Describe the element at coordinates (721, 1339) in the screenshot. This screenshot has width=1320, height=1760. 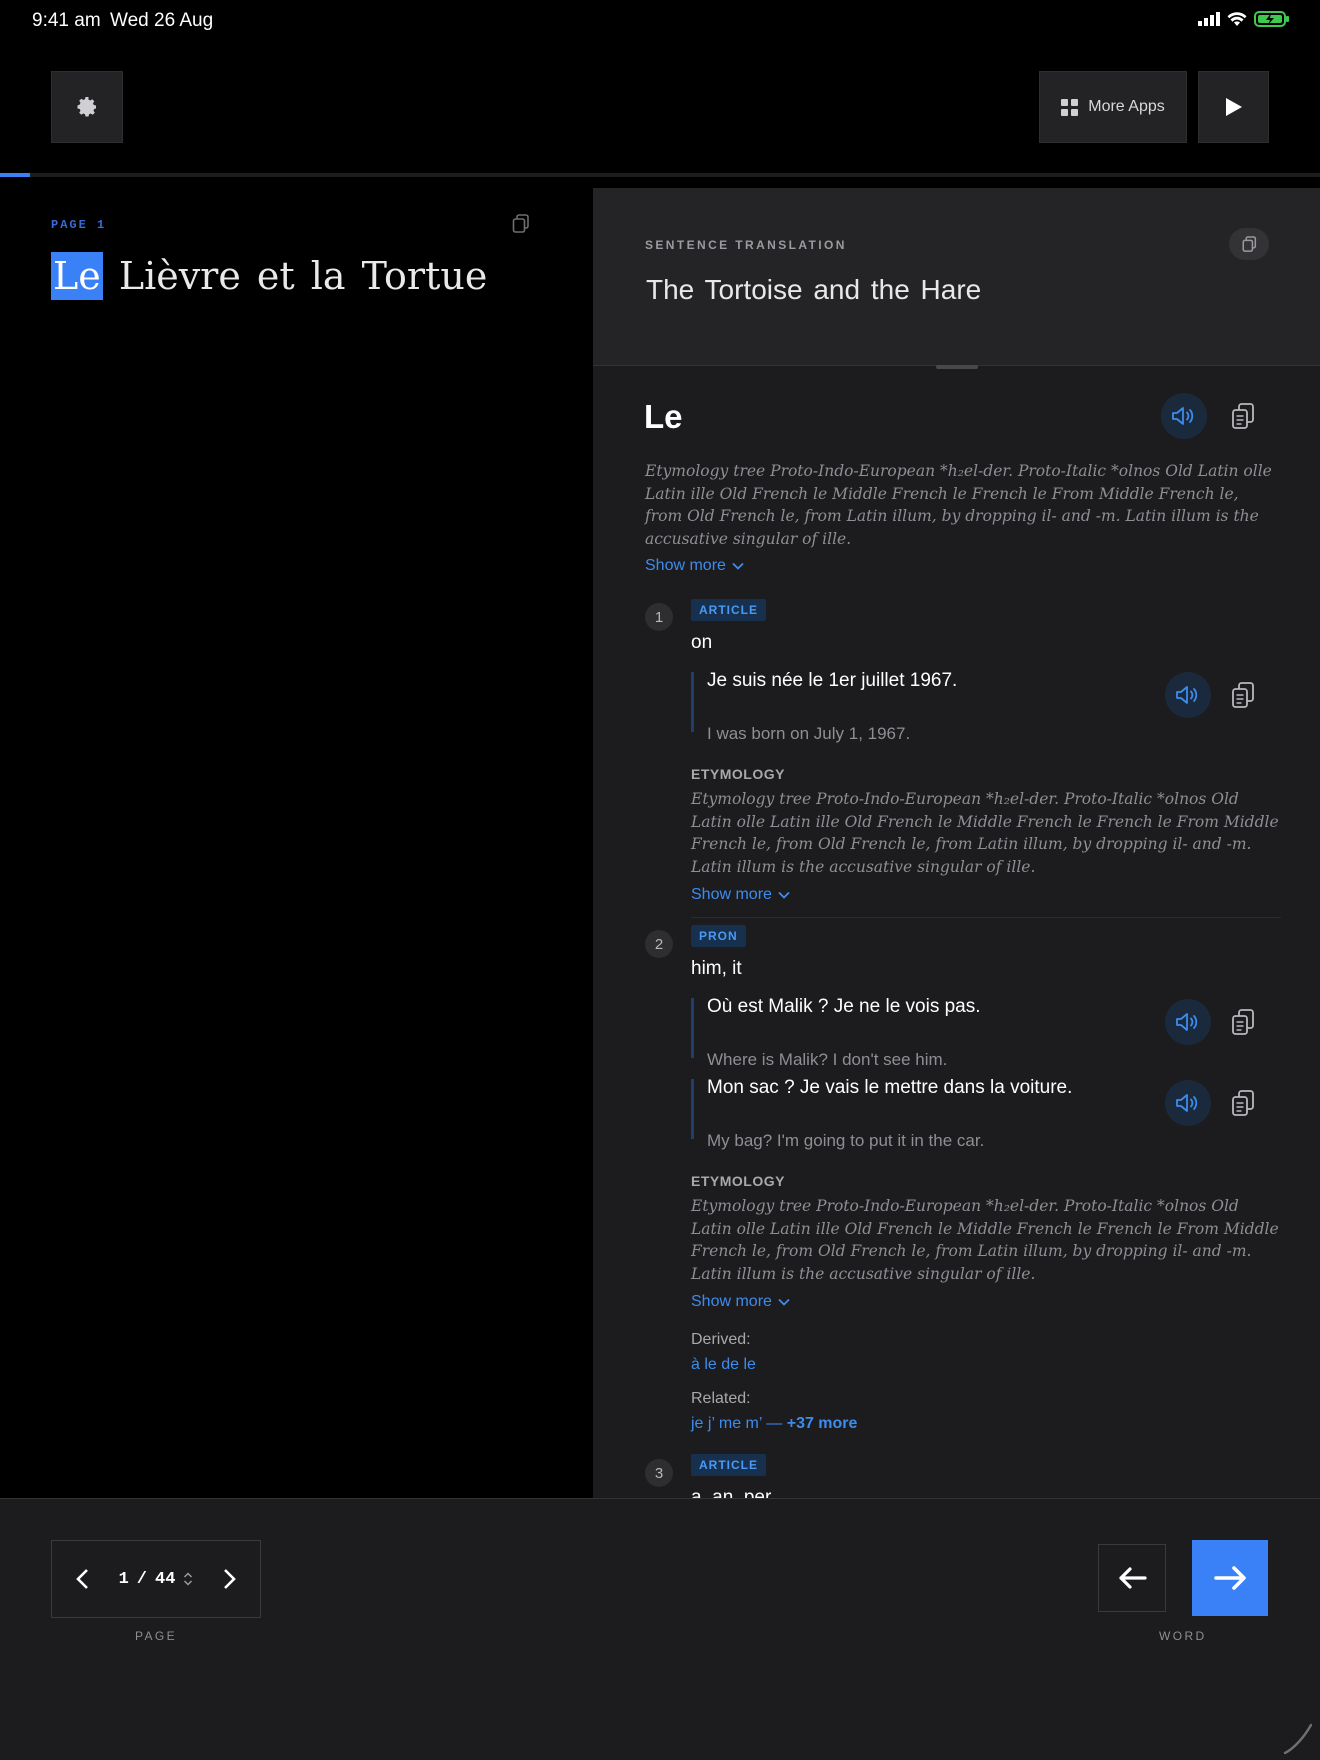
I see `derived-label: Derived:` at that location.